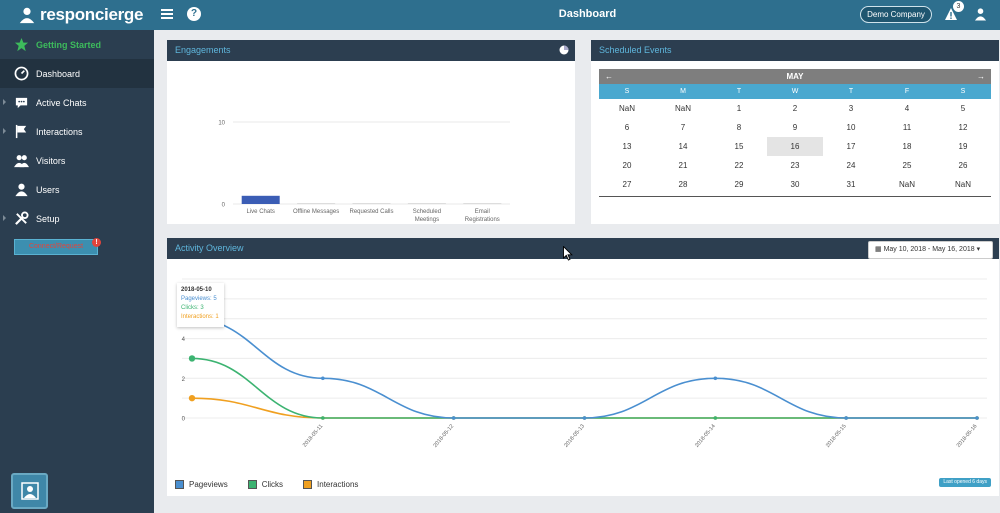  I want to click on sidebar-item-getting-started: Getting Started, so click(77, 44).